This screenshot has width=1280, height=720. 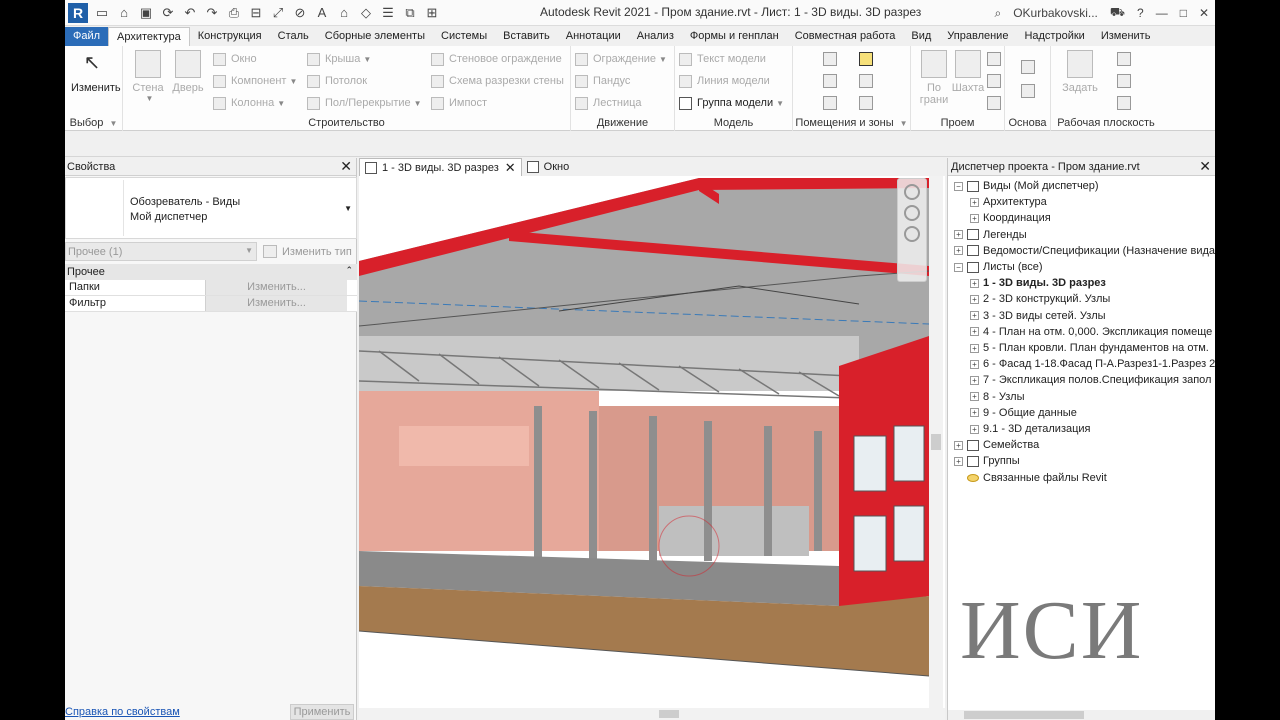 What do you see at coordinates (997, 397) in the screenshot?
I see `browser-node: +8 - Узлы` at bounding box center [997, 397].